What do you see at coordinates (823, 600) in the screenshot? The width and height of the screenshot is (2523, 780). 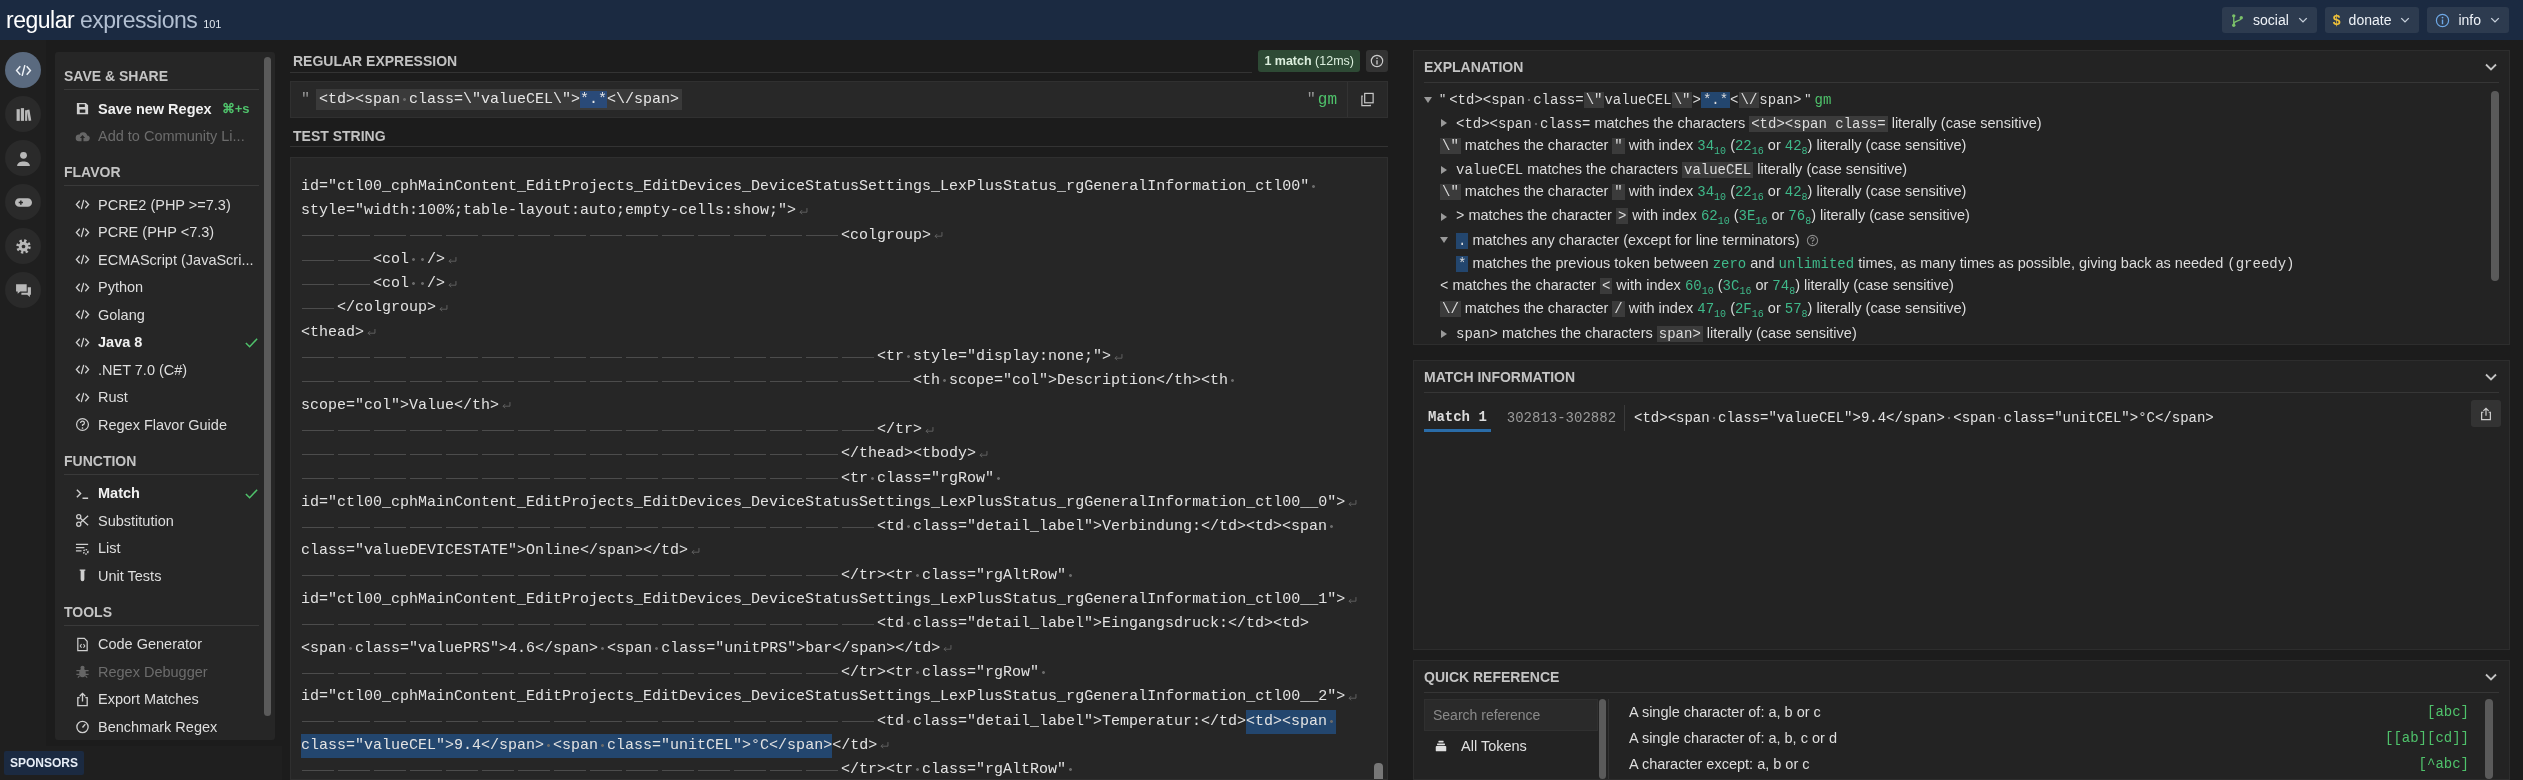 I see `code-text: id="ctl00_cphMainContent_EditProjects_EditDevices_DeviceStatusSettings_LexPlusStatus_rgGeneralInformation_ctl00__1">` at bounding box center [823, 600].